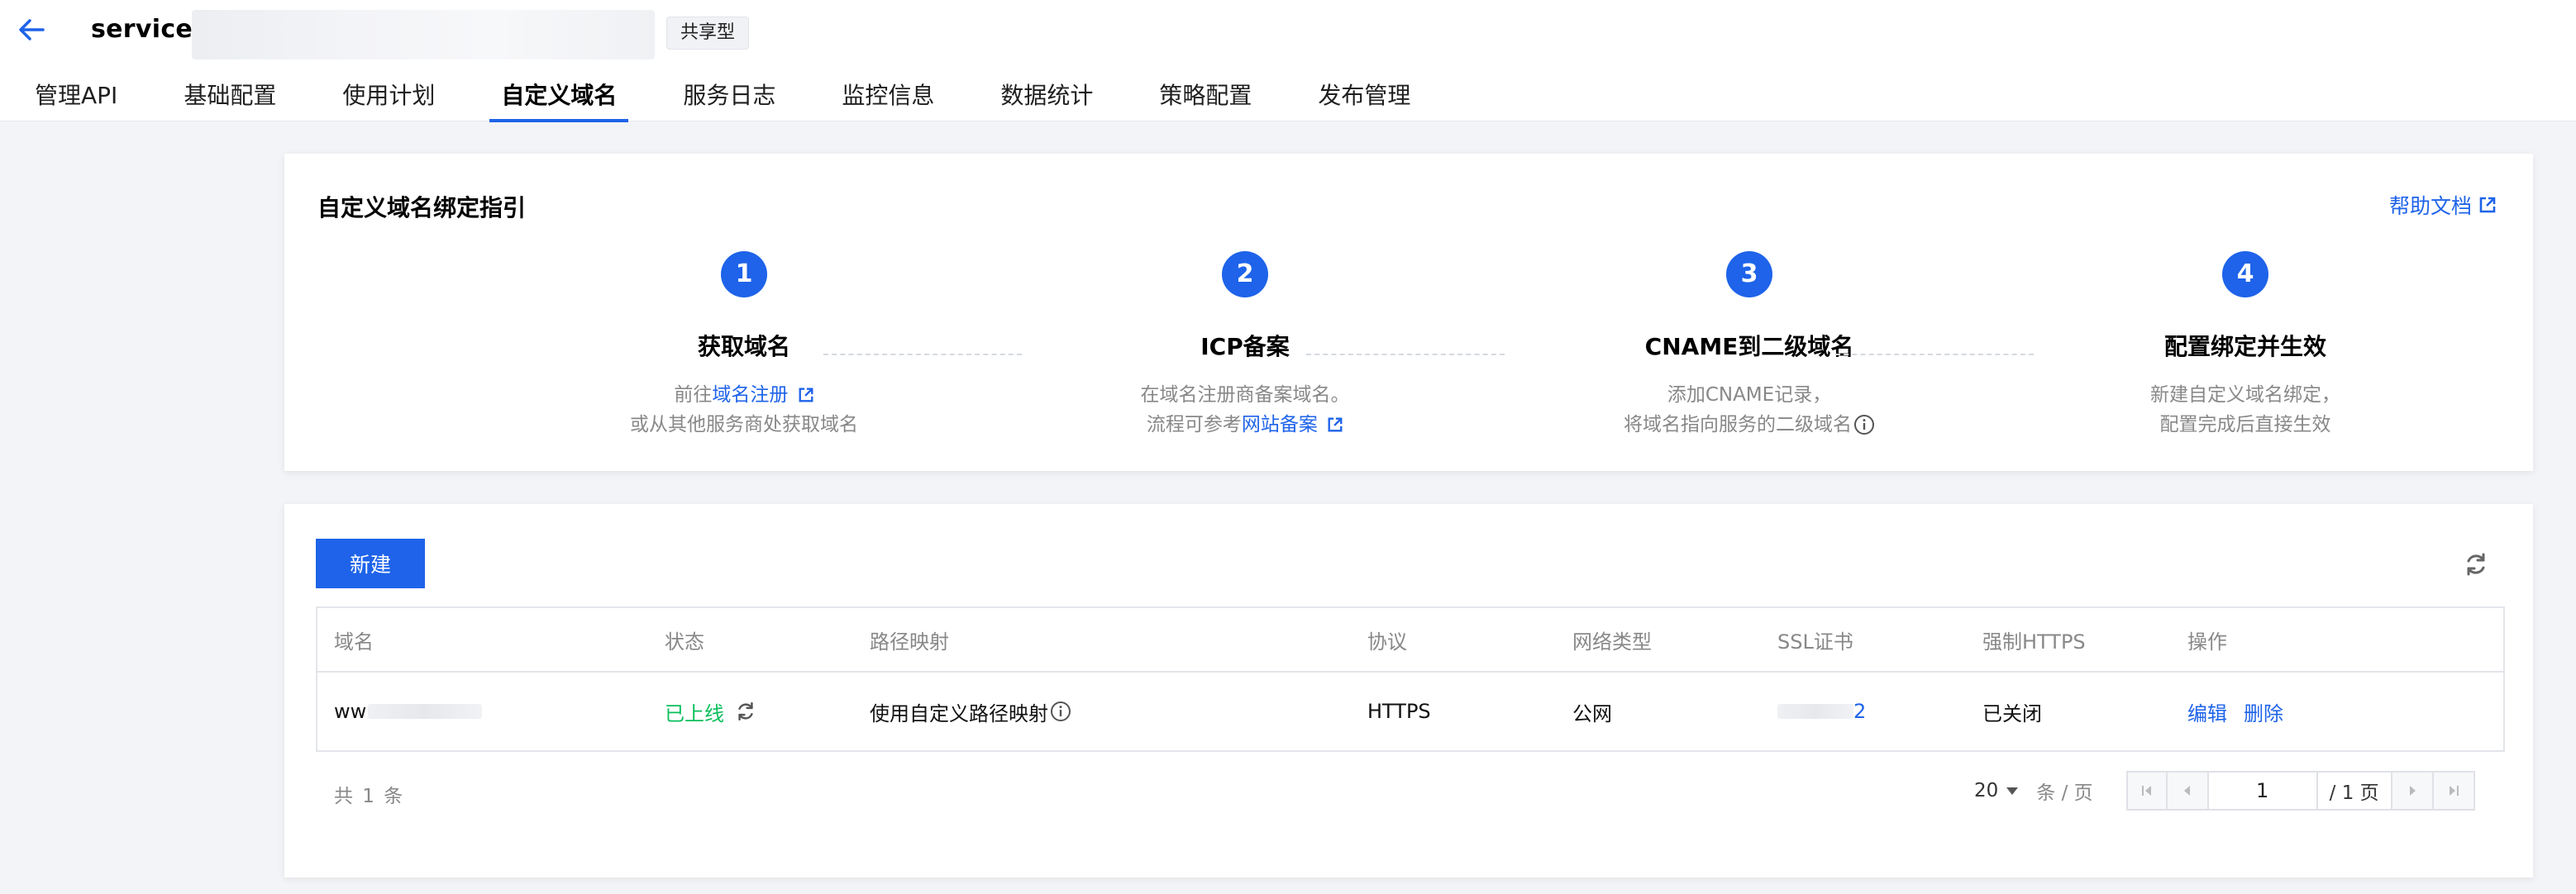 This screenshot has height=894, width=2576. Describe the element at coordinates (744, 424) in the screenshot. I see `step-desc-text: 或从其他服务商处获取域名` at that location.